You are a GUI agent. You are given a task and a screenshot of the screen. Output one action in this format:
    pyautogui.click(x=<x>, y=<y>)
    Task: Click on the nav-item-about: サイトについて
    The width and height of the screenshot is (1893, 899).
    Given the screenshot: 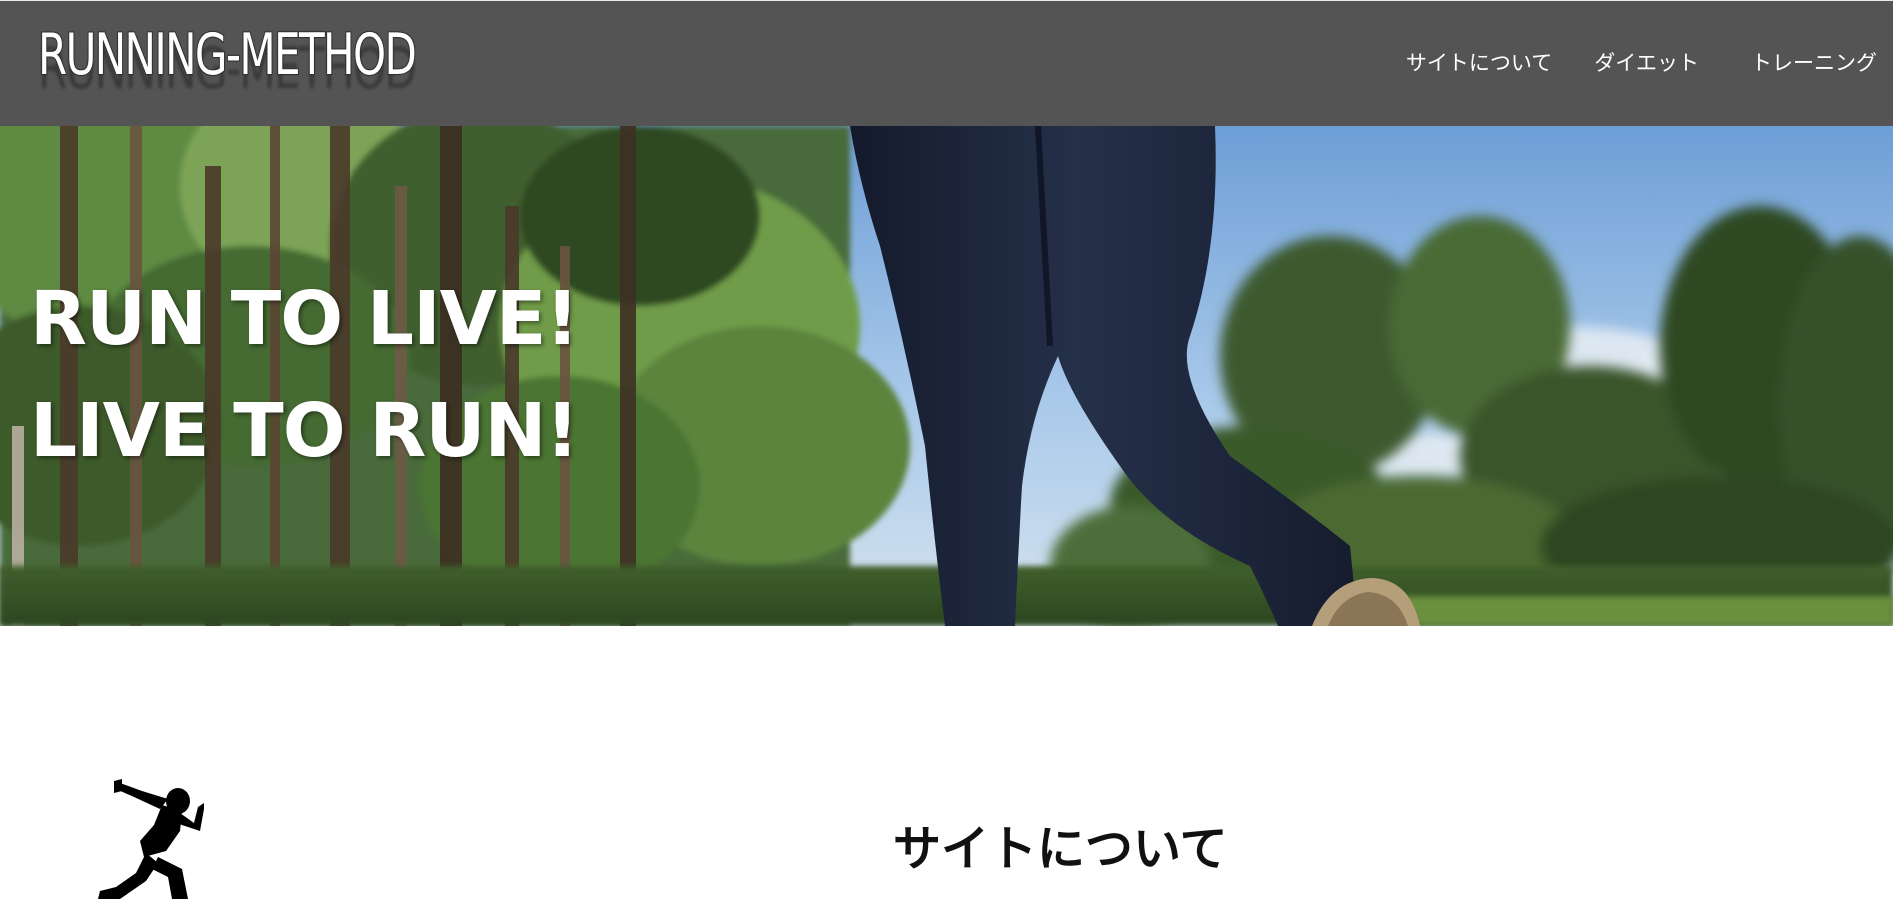 What is the action you would take?
    pyautogui.click(x=1479, y=63)
    